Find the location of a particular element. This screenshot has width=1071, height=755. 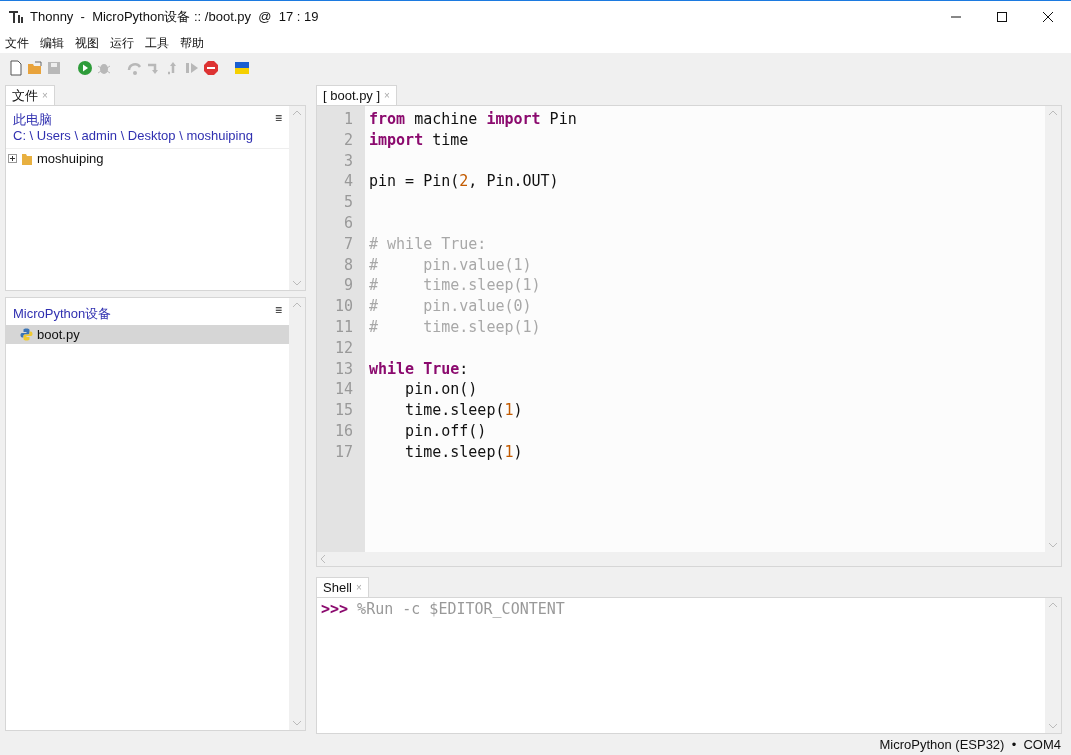

folder-path: C: \ Users \ admin \ Desktop \ moshuiping is located at coordinates (133, 136).